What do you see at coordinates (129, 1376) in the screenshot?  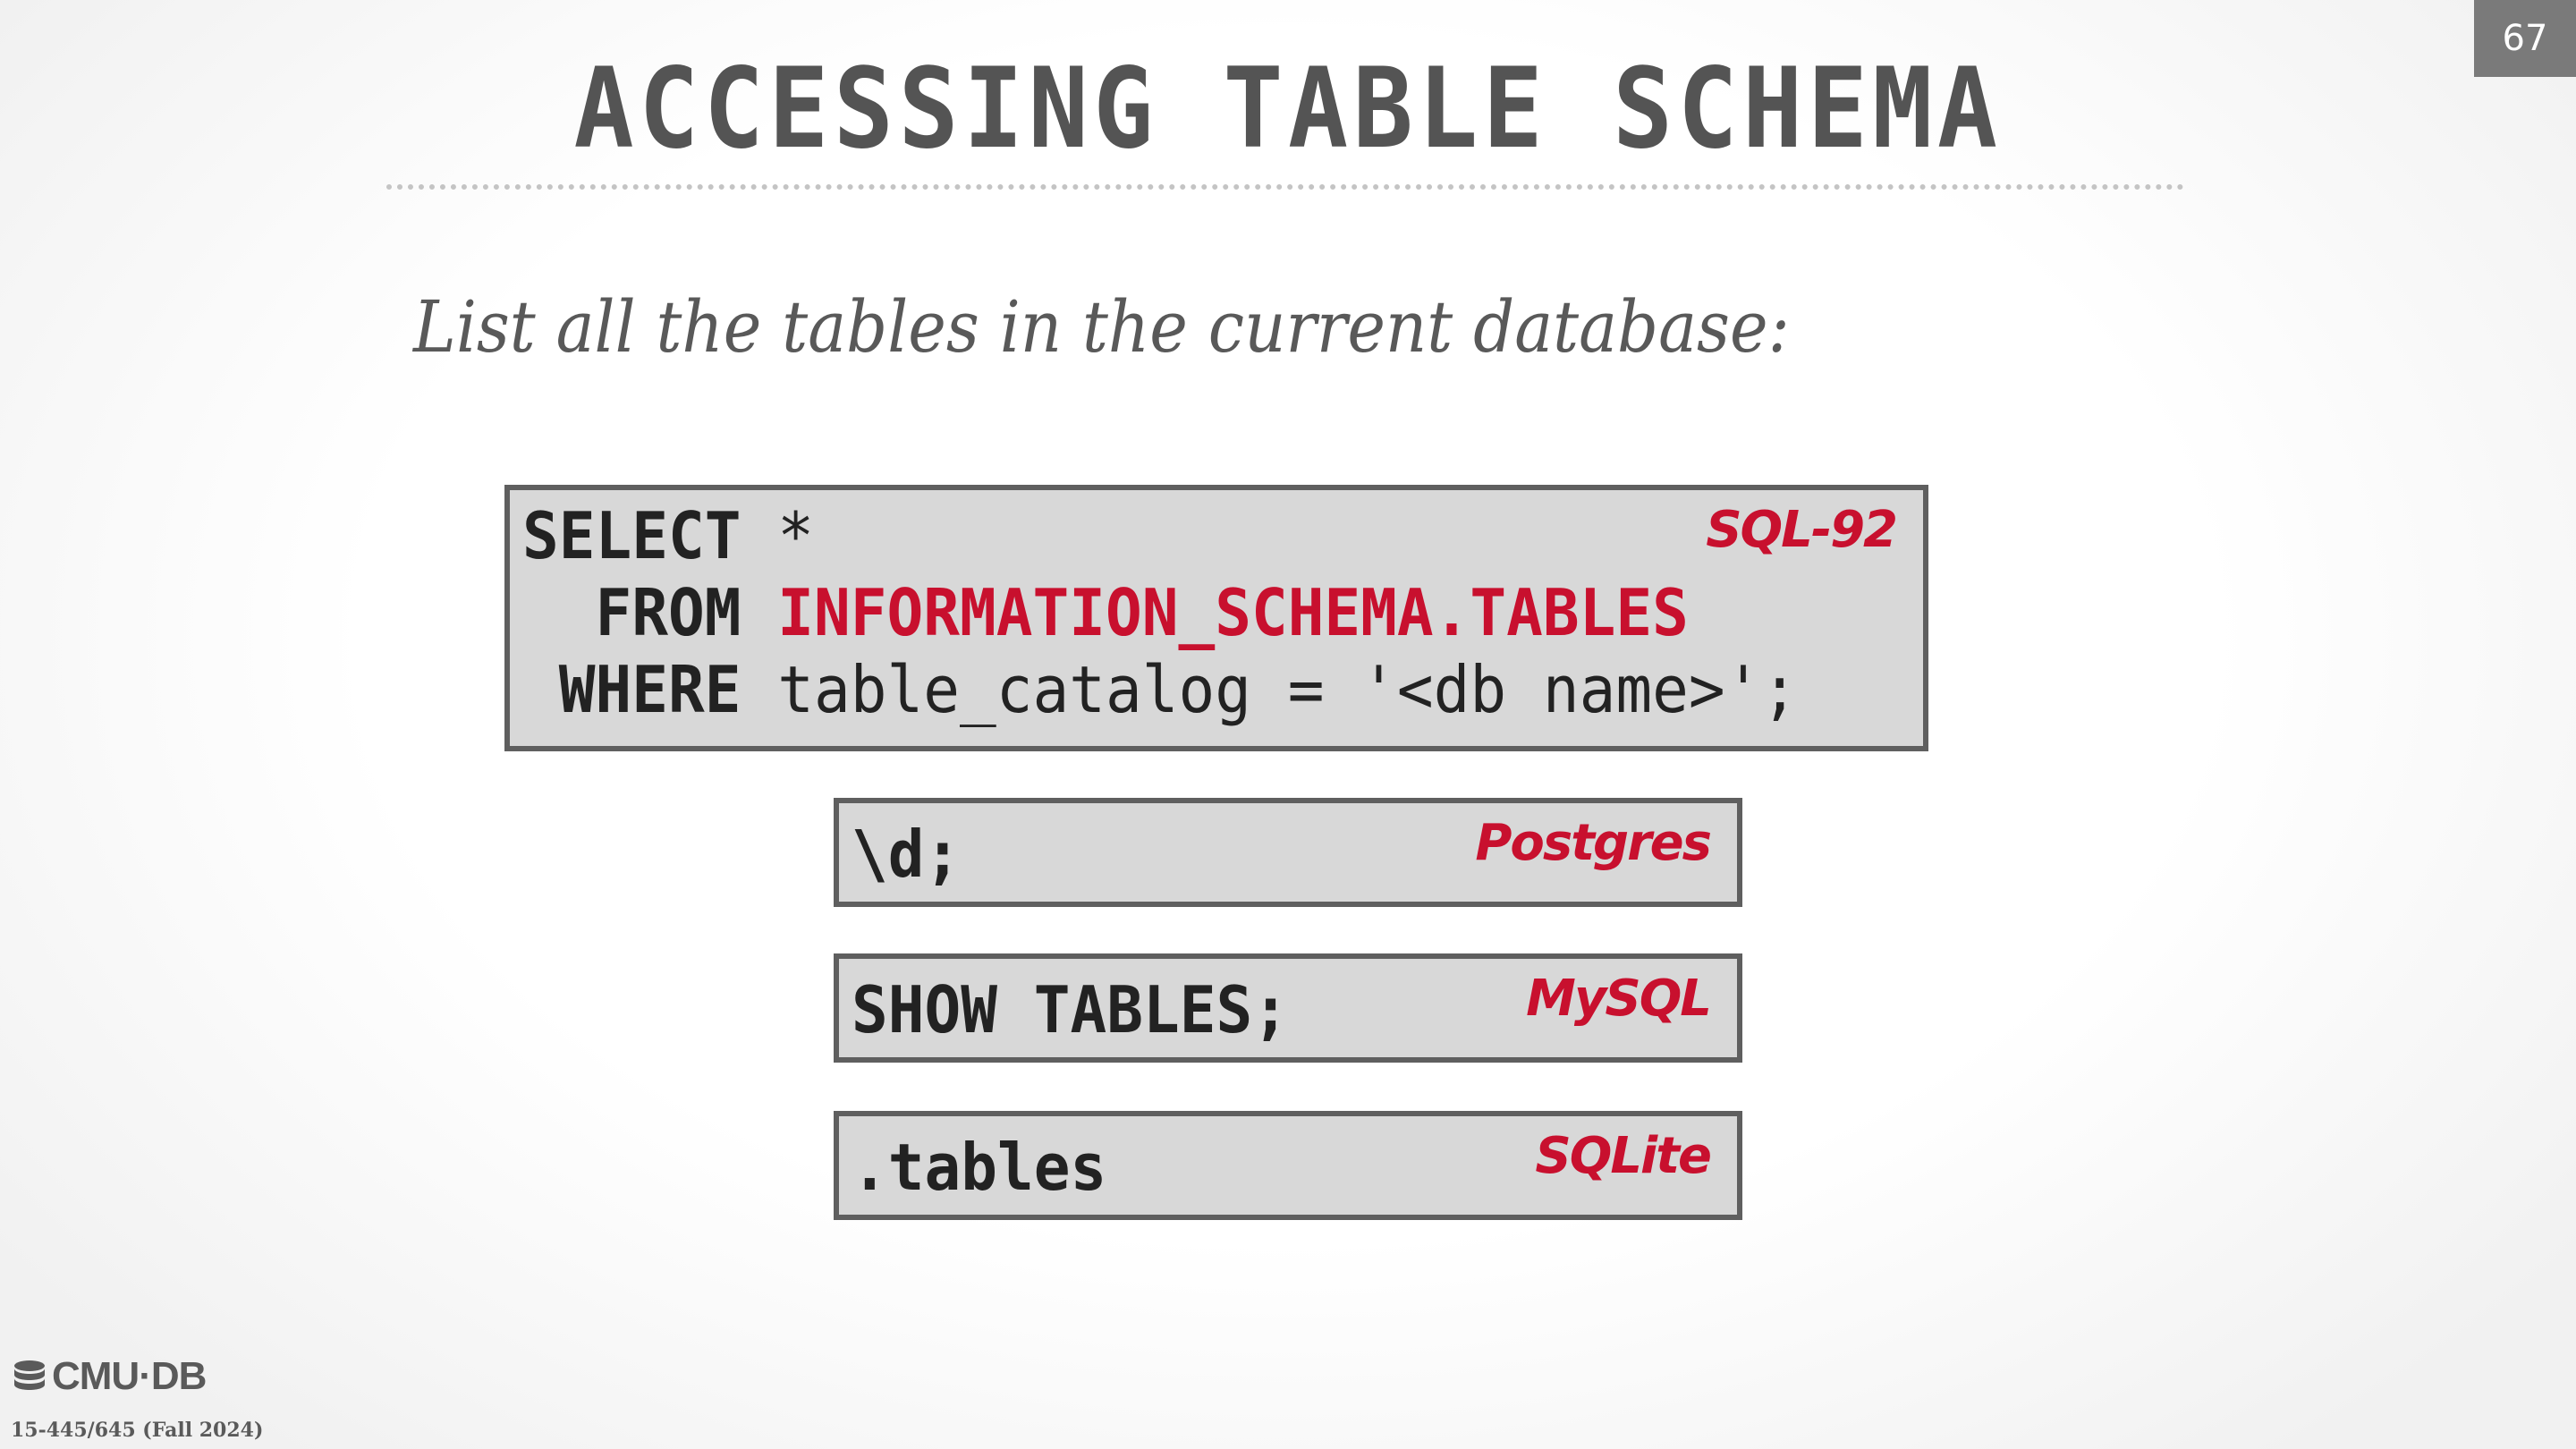 I see `logo-text: CMU·DB` at bounding box center [129, 1376].